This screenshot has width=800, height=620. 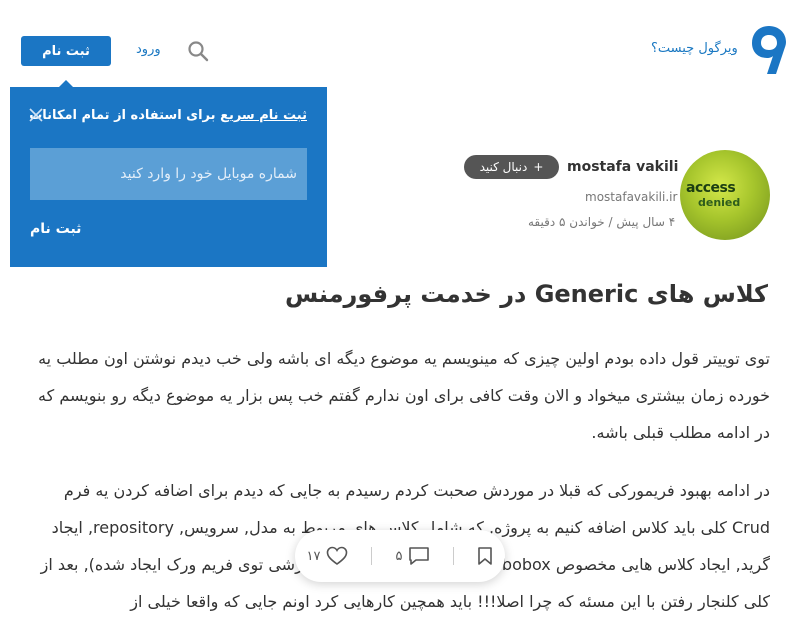 I want to click on comment-button: ۵, so click(x=412, y=556).